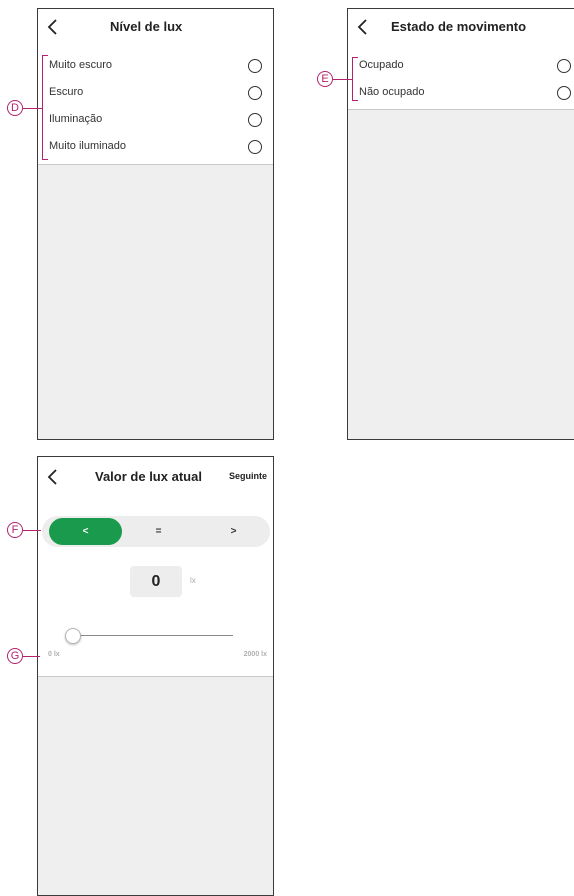 Image resolution: width=574 pixels, height=896 pixels. Describe the element at coordinates (155, 61) in the screenshot. I see `option-row: Muito escuro` at that location.